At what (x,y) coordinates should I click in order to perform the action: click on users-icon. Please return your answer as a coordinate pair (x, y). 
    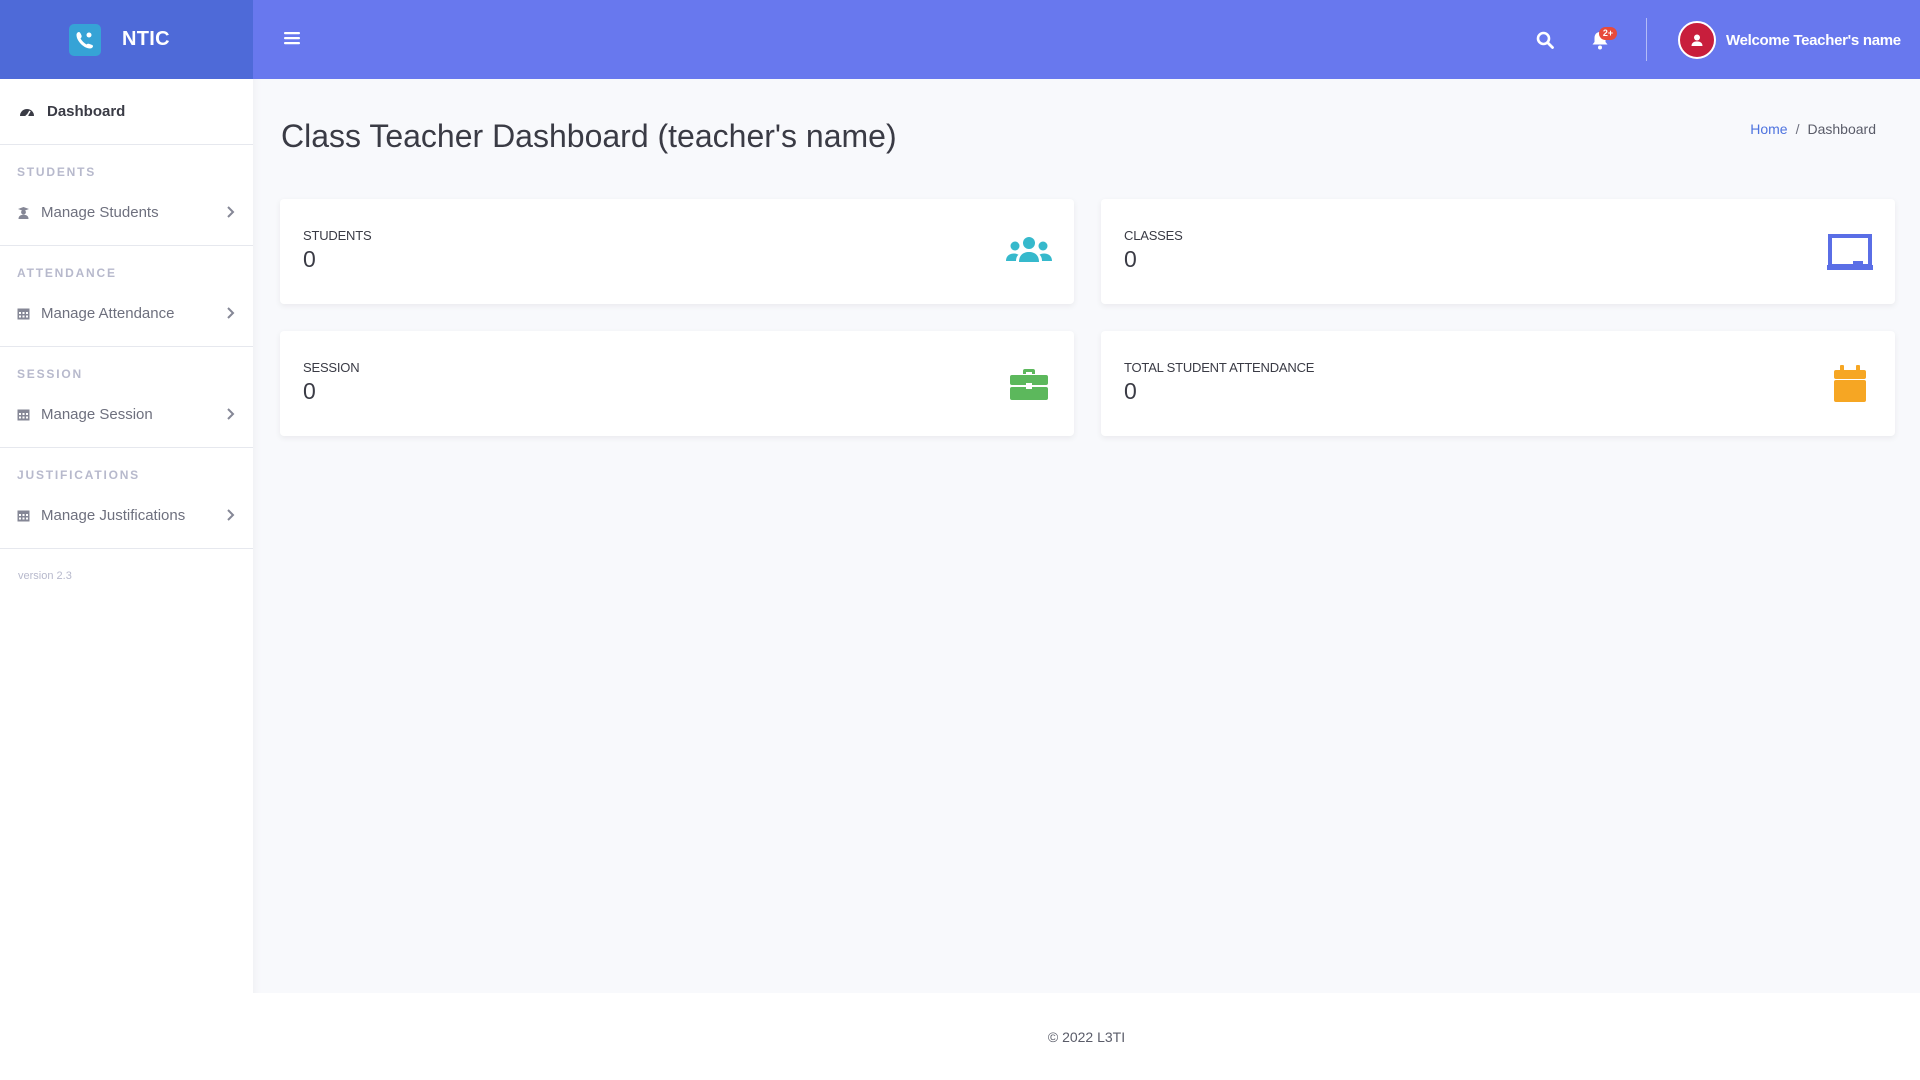
    Looking at the image, I should click on (1029, 252).